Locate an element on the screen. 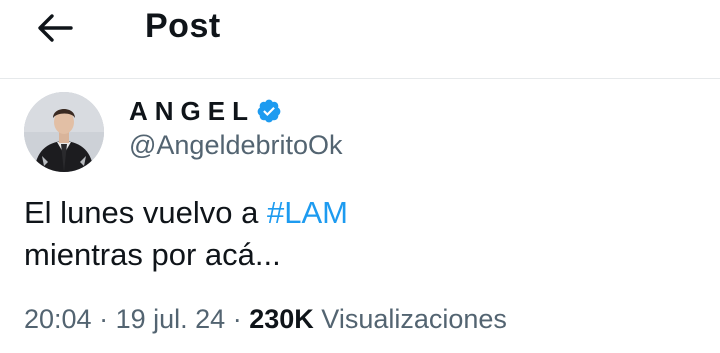 The image size is (720, 353). back-button is located at coordinates (55, 28).